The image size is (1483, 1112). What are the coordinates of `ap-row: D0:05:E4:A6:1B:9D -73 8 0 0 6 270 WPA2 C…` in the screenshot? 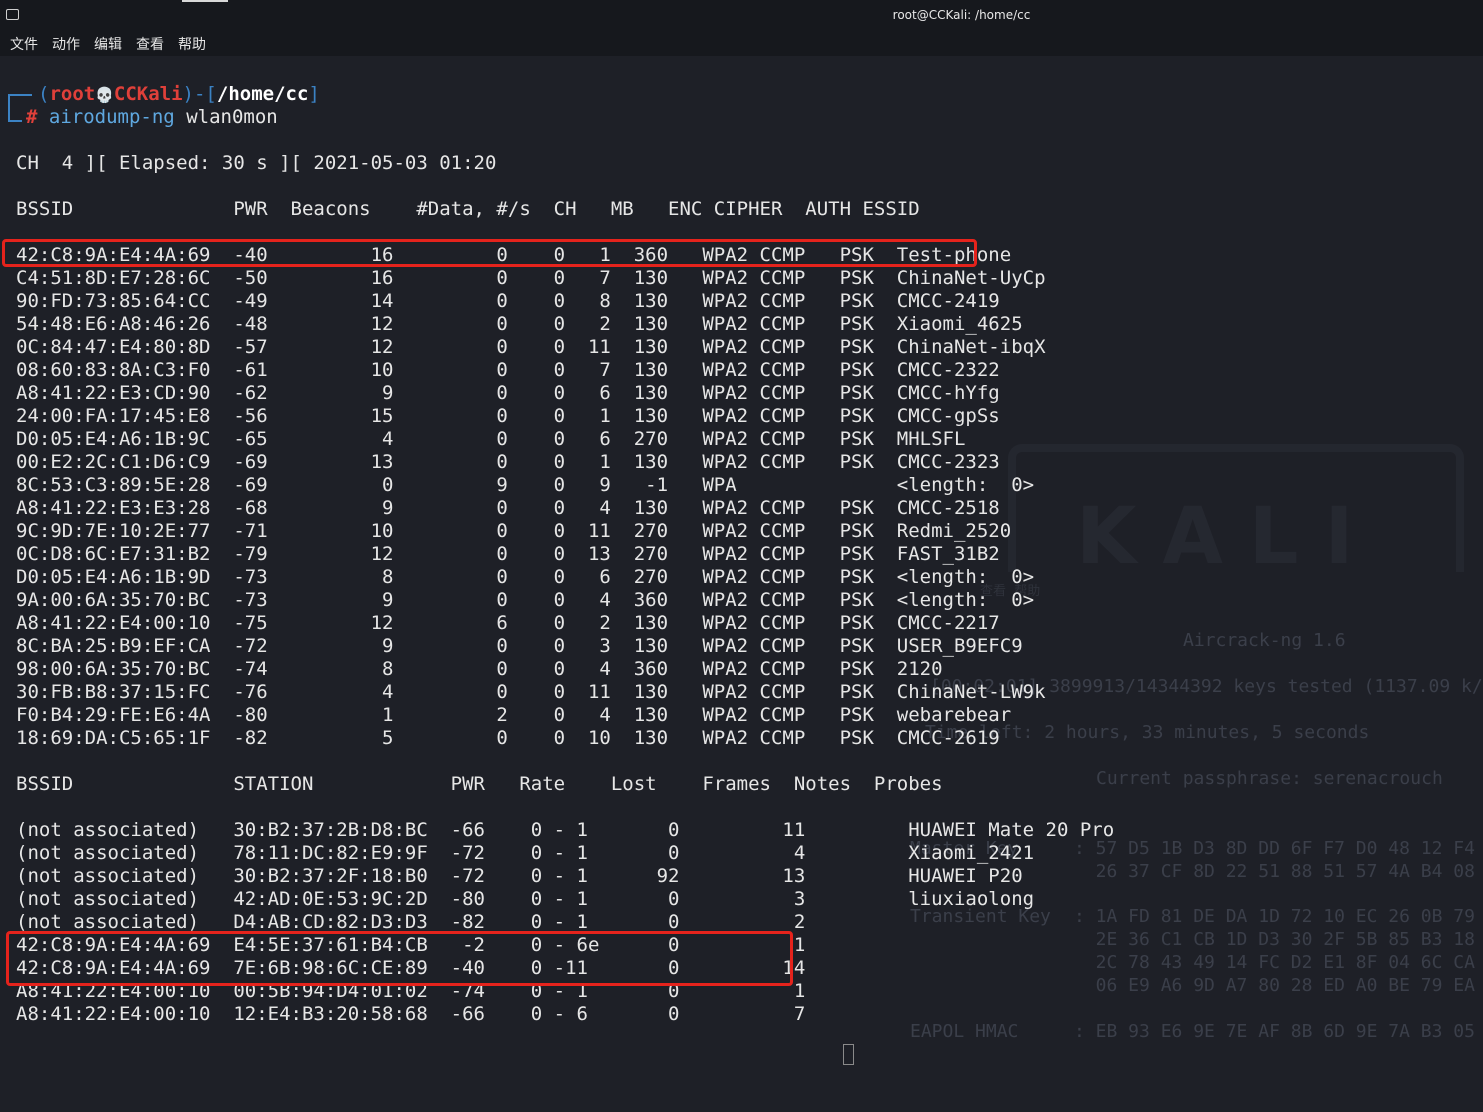 It's located at (525, 577).